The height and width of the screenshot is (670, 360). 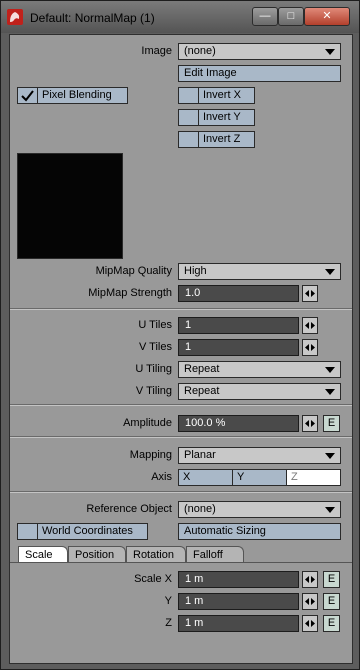 I want to click on title-bar: Default: NormalMap (1) — □ ✕, so click(x=180, y=17).